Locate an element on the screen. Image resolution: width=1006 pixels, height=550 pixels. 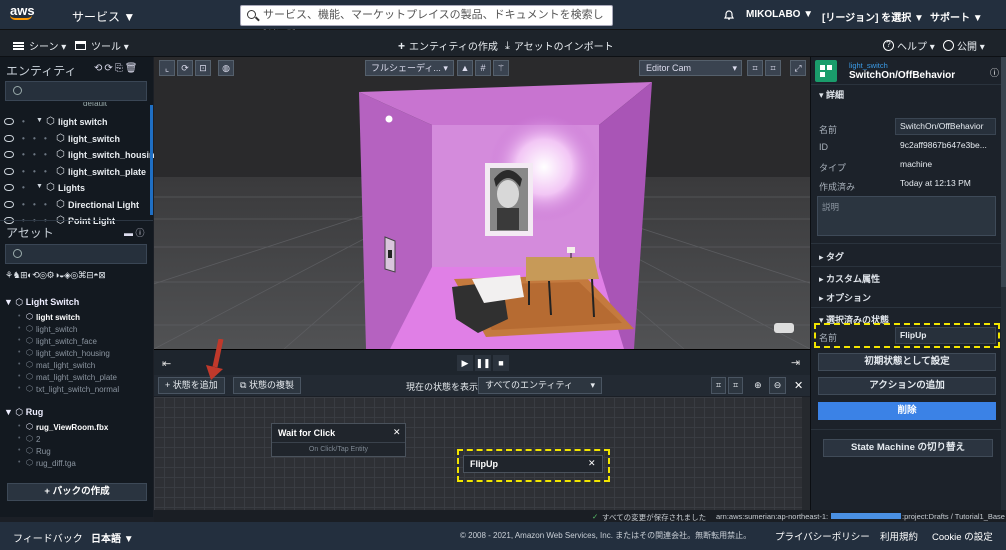
create-entity-button: + エンティティの作成 is located at coordinates (448, 46).